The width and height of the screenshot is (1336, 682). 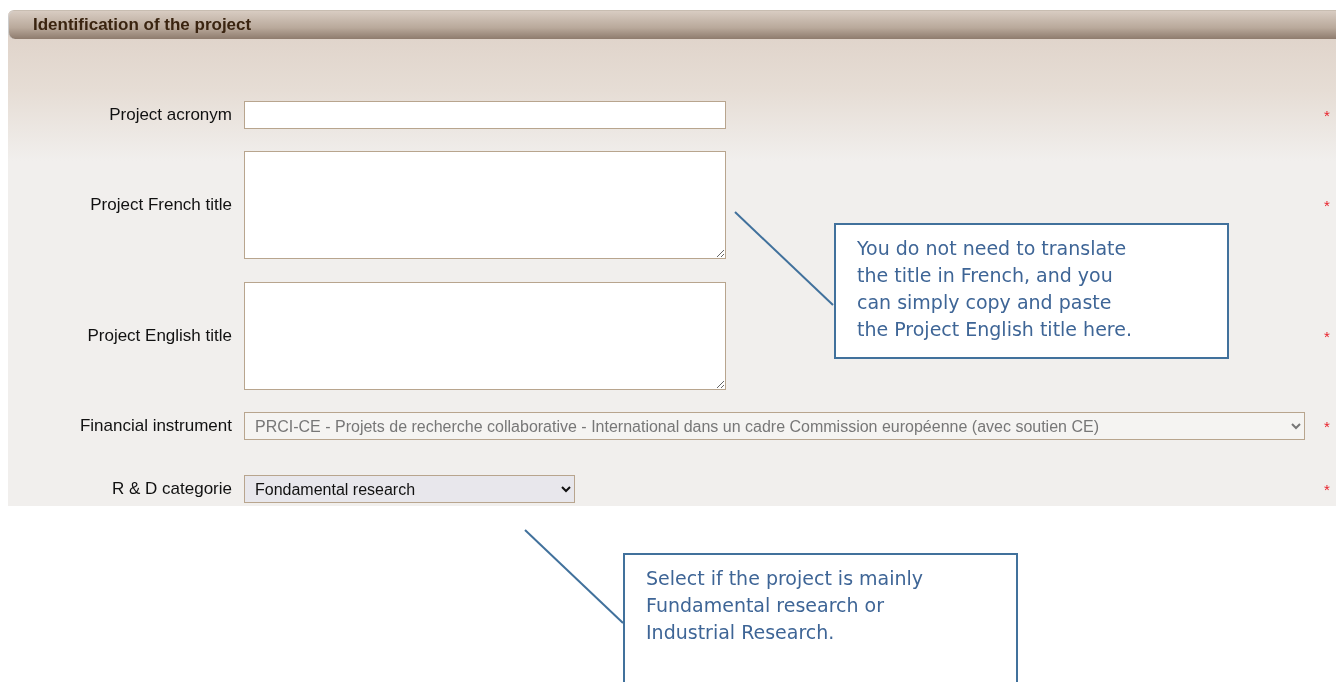 What do you see at coordinates (160, 205) in the screenshot?
I see `field-label: Project French title` at bounding box center [160, 205].